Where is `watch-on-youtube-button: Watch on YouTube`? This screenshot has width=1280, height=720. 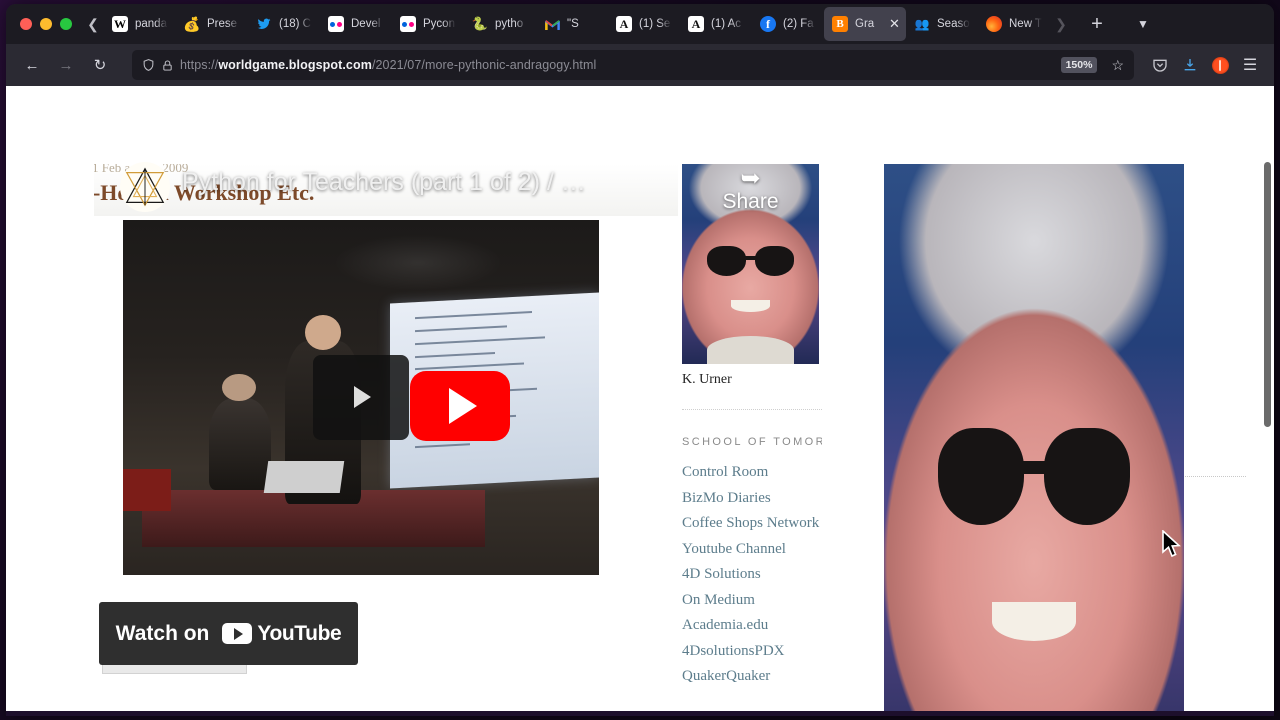
watch-on-youtube-button: Watch on YouTube is located at coordinates (228, 633).